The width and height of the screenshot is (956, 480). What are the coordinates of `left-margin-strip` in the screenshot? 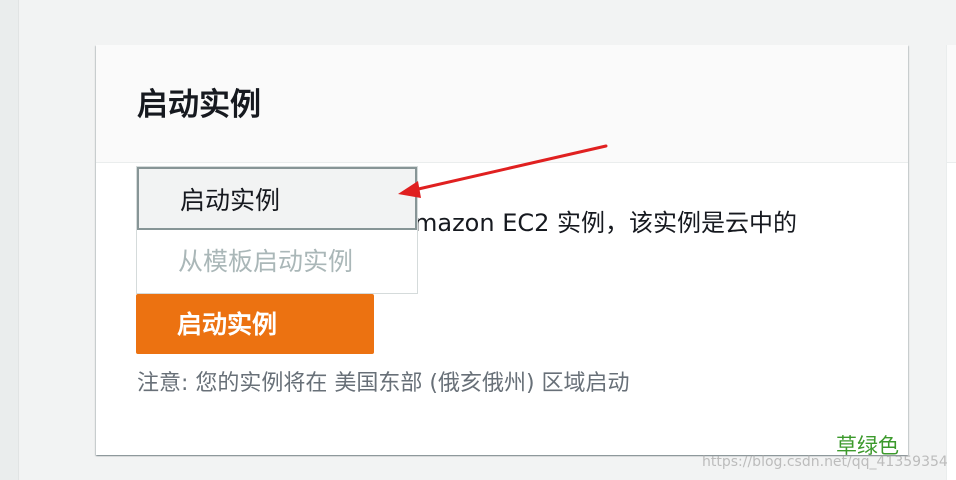 It's located at (9, 240).